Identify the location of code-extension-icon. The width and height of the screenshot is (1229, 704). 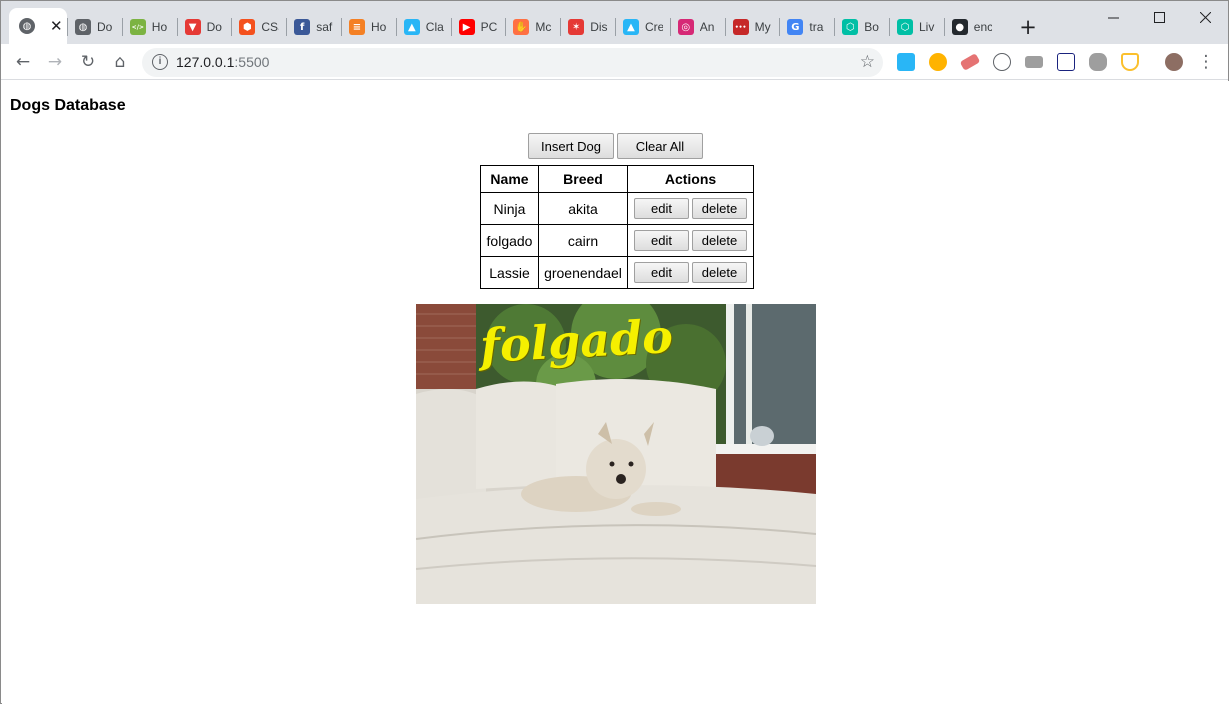
(1002, 62).